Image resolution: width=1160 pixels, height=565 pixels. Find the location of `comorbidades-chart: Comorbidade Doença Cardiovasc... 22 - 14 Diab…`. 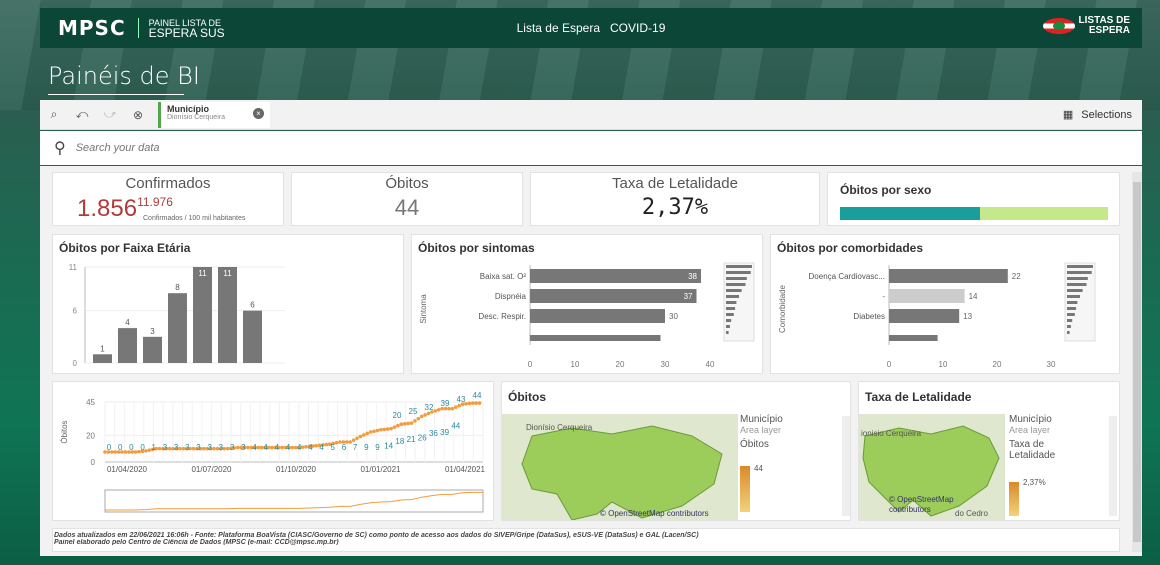

comorbidades-chart: Comorbidade Doença Cardiovasc... 22 - 14 Diab… is located at coordinates (946, 305).